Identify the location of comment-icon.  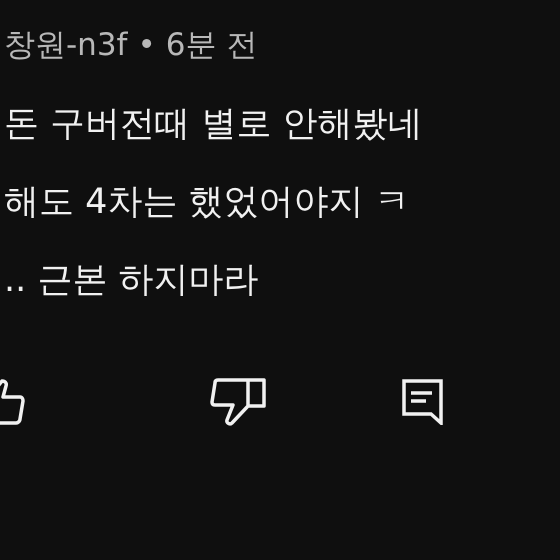
(423, 402).